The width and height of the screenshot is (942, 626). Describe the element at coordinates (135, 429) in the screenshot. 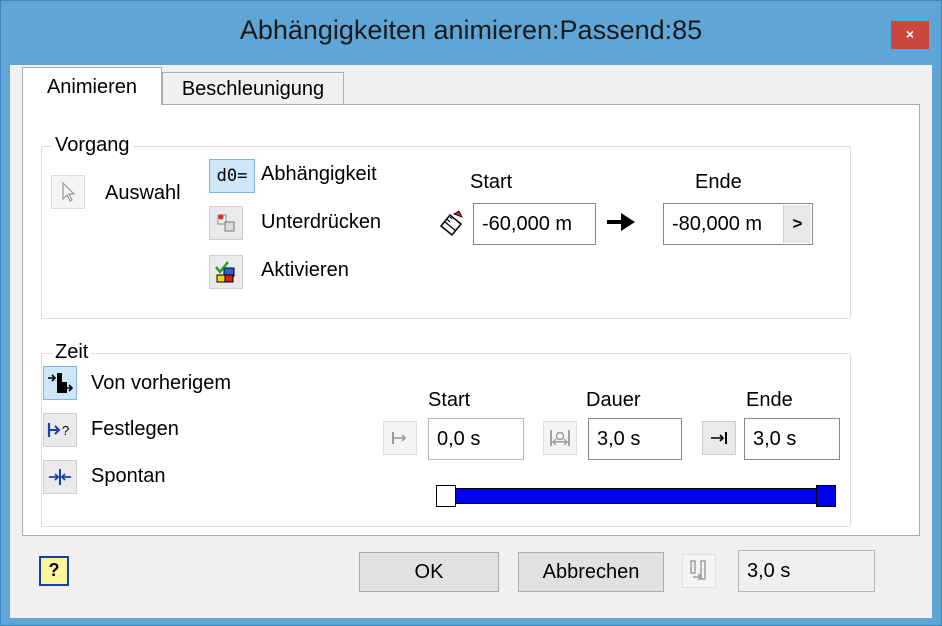

I see `festlegen-label: Festlegen` at that location.